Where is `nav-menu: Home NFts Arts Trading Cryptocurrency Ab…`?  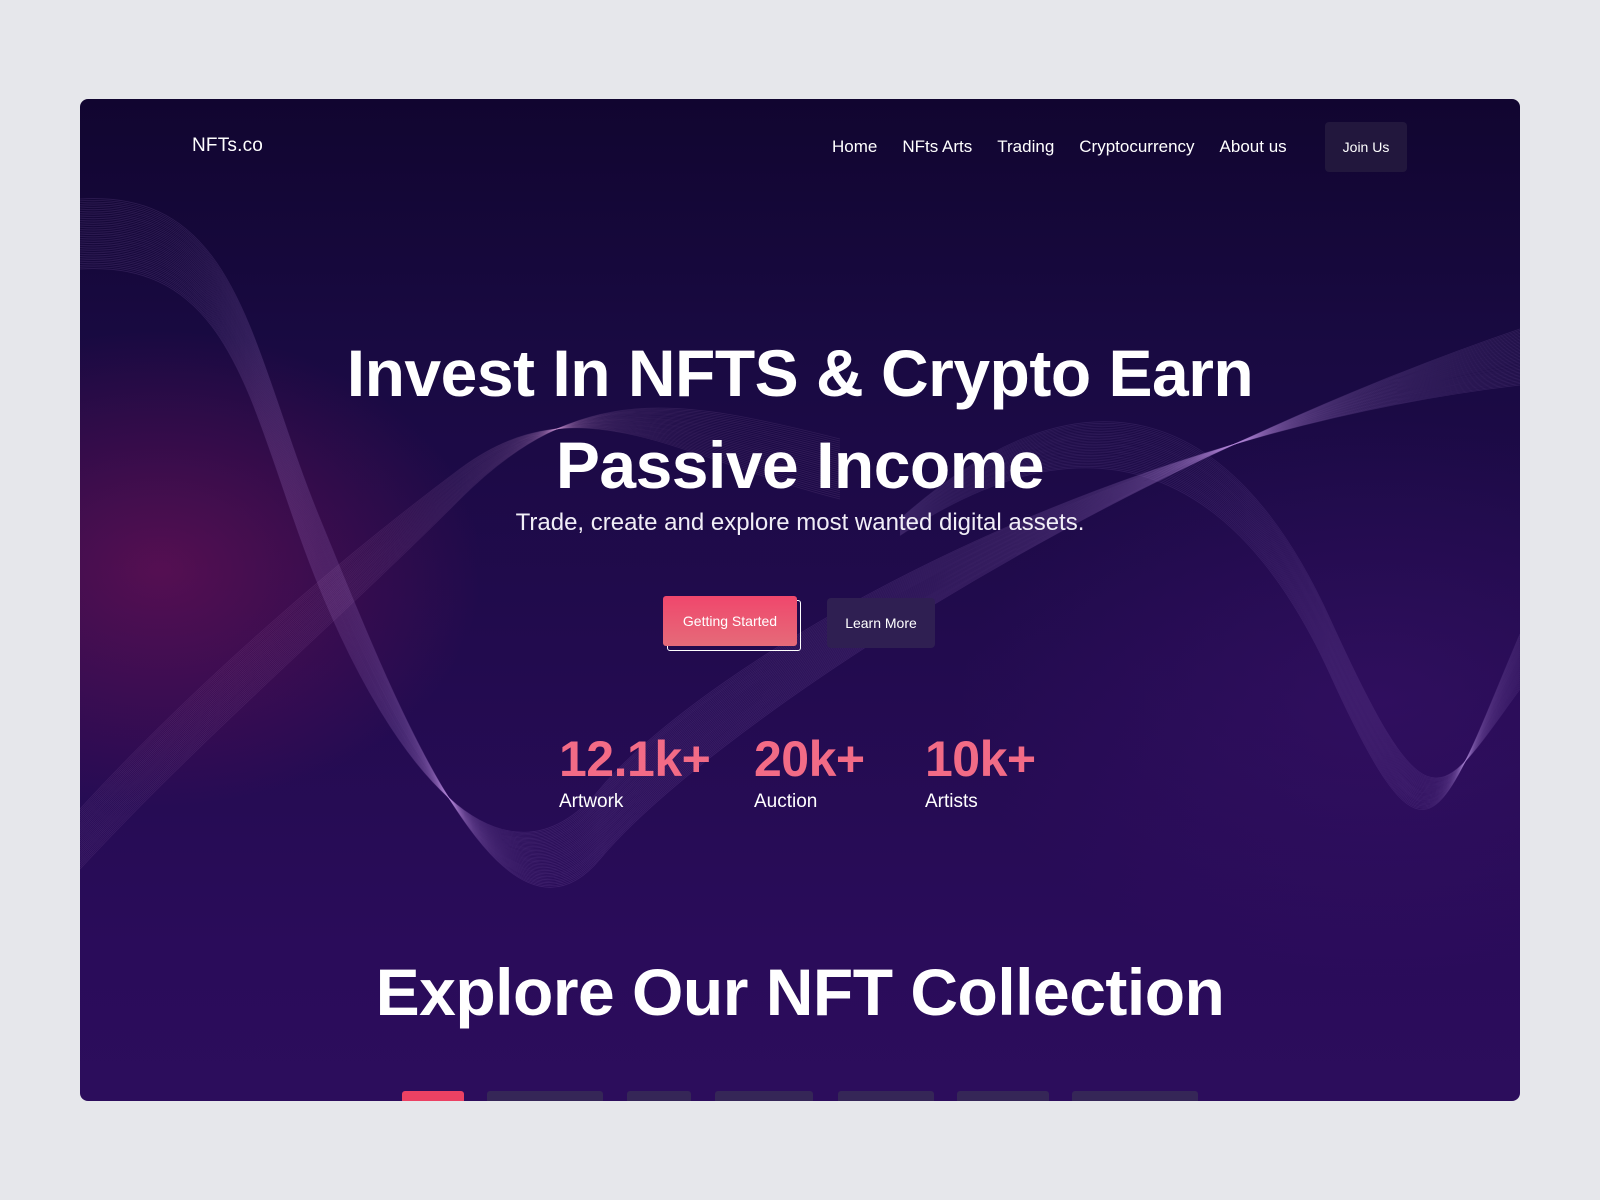
nav-menu: Home NFts Arts Trading Cryptocurrency Ab… is located at coordinates (1059, 147).